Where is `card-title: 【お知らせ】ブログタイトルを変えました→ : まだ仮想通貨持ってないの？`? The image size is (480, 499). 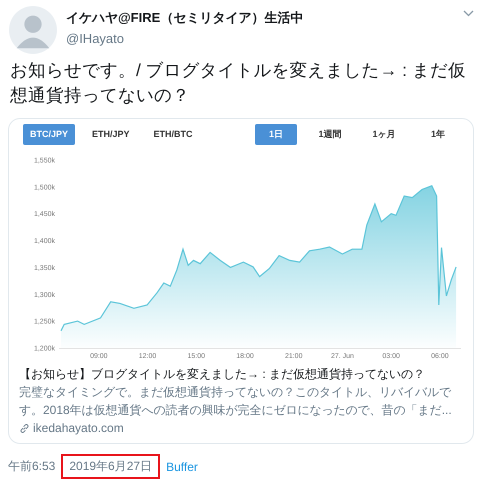 card-title: 【お知らせ】ブログタイトルを変えました→ : まだ仮想通貨持ってないの？ is located at coordinates (222, 374).